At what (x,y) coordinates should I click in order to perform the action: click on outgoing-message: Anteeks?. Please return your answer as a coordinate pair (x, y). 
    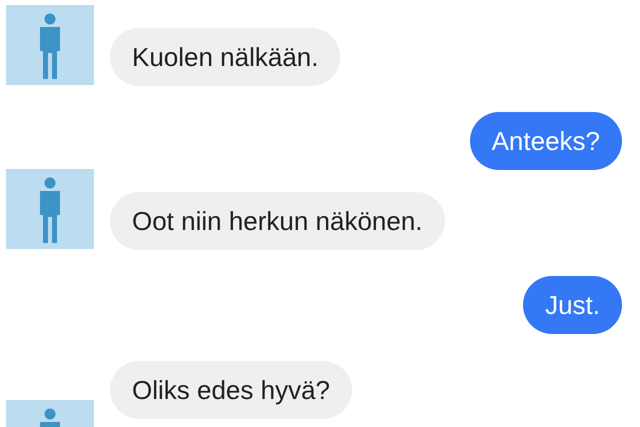
    Looking at the image, I should click on (546, 141).